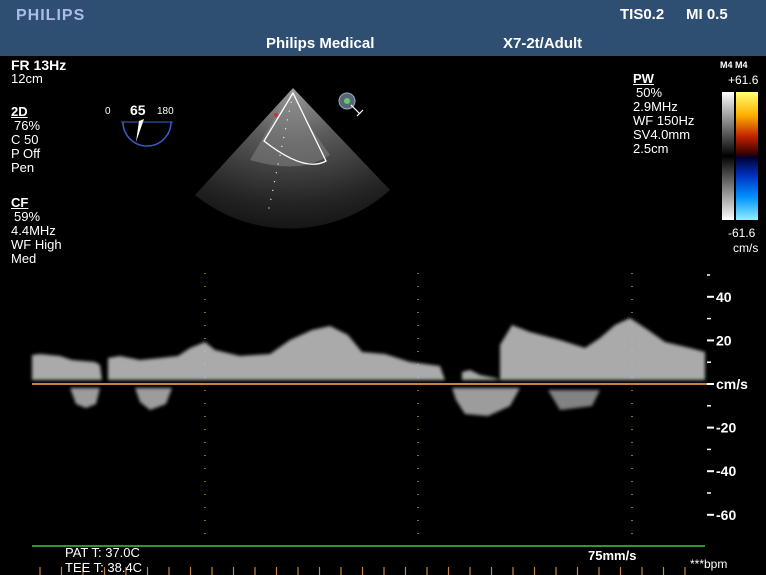  Describe the element at coordinates (27, 216) in the screenshot. I see `cf-gain: 59%` at that location.